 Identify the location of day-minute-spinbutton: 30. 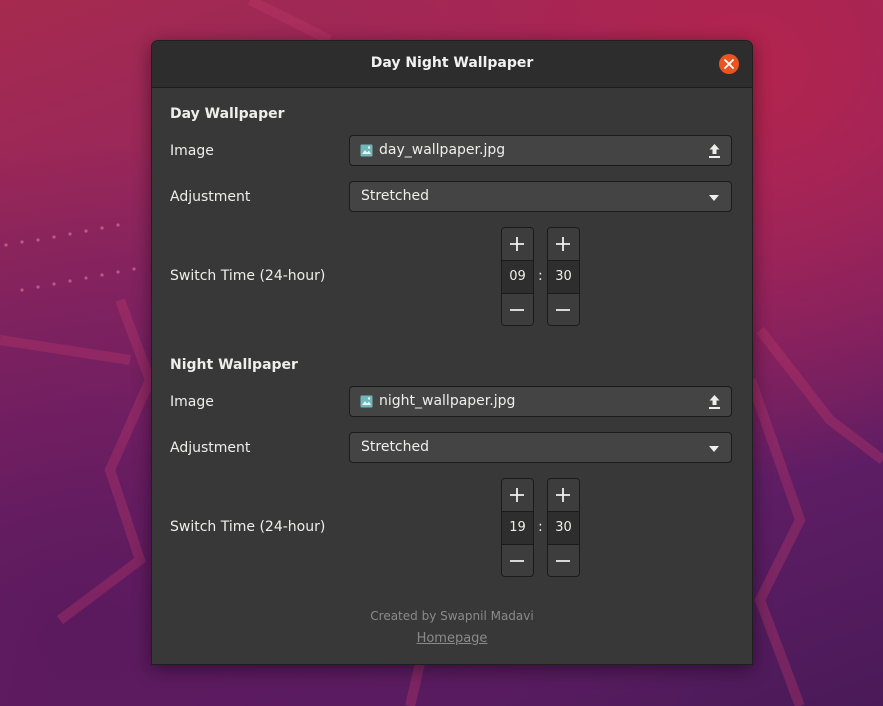
(563, 276).